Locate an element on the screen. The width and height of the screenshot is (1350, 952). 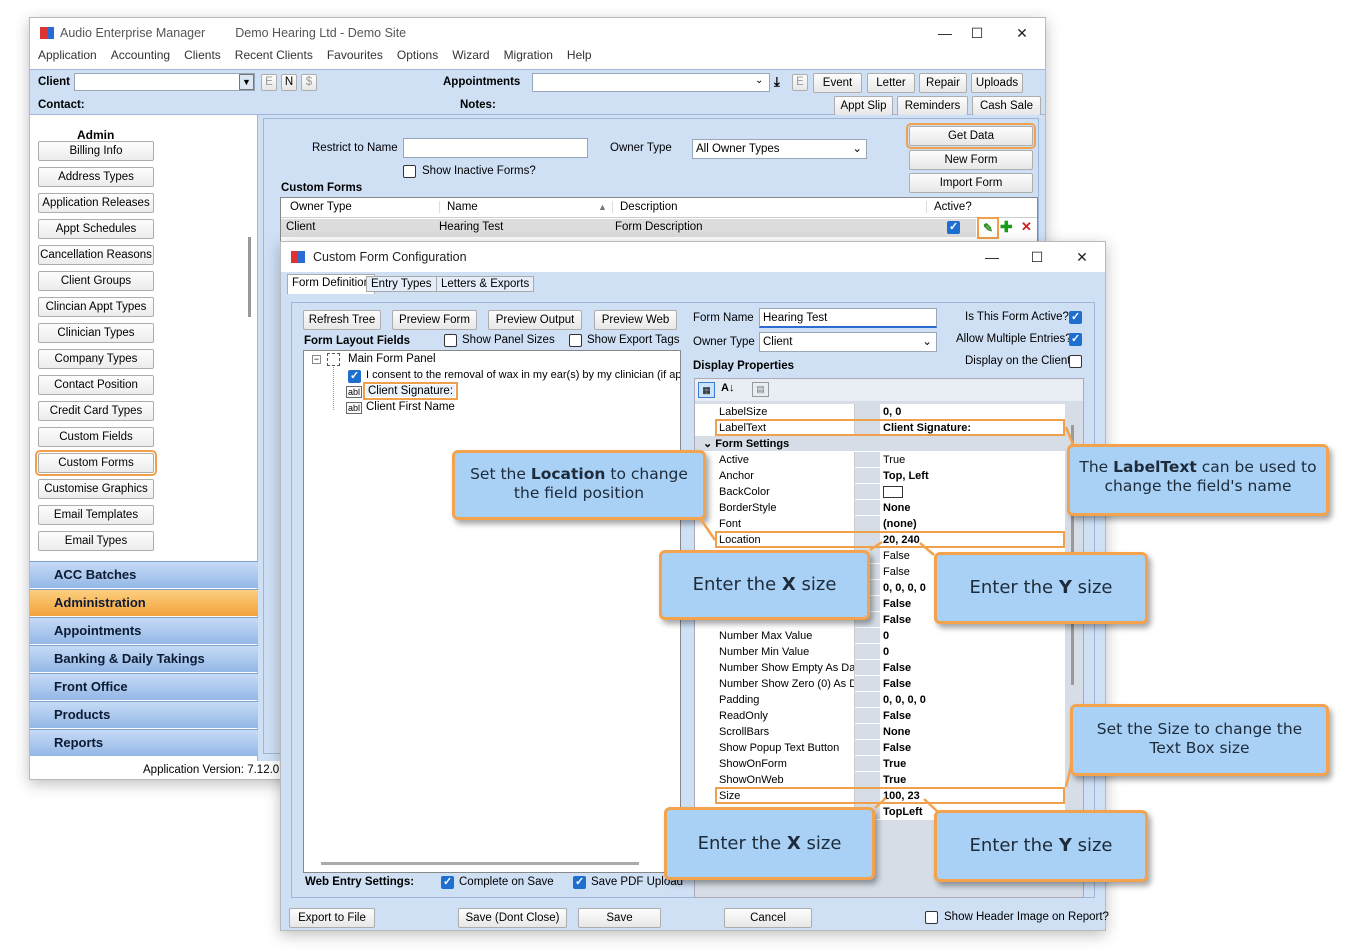
pointer-size is located at coordinates (1069, 774).